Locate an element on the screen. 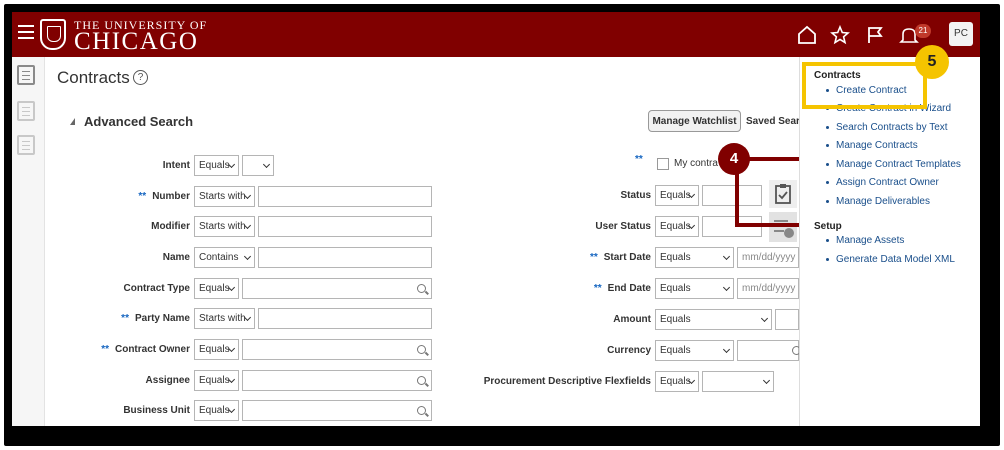  end-date-label: ** End Date is located at coordinates (622, 288).